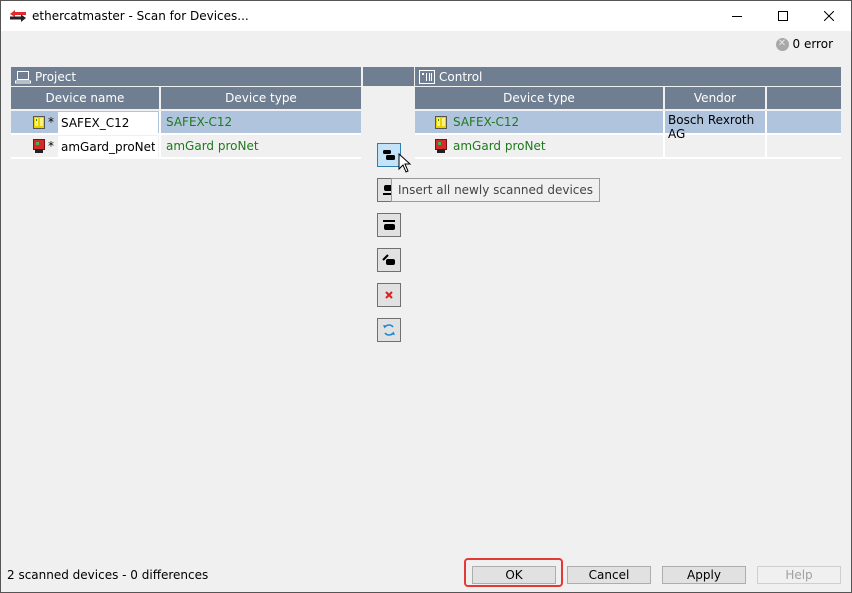 This screenshot has width=852, height=593. What do you see at coordinates (514, 575) in the screenshot?
I see `ok-button: OK` at bounding box center [514, 575].